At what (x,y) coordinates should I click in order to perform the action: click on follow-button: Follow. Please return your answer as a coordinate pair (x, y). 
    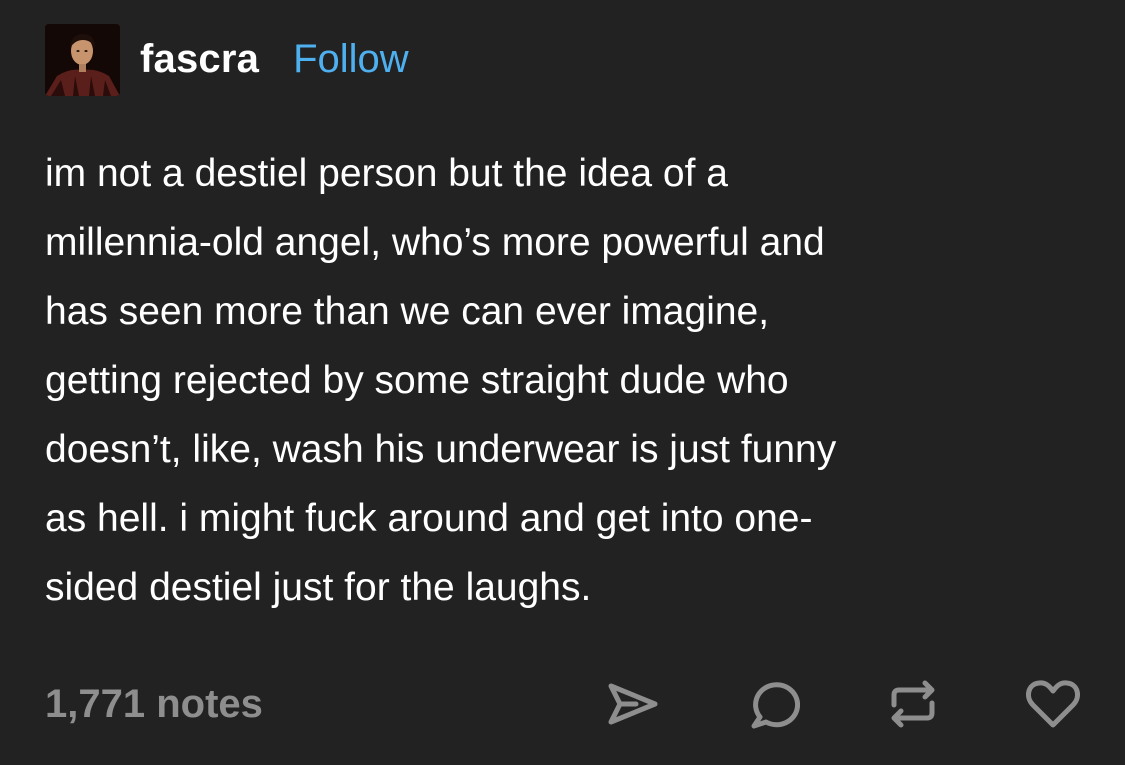
    Looking at the image, I should click on (351, 59).